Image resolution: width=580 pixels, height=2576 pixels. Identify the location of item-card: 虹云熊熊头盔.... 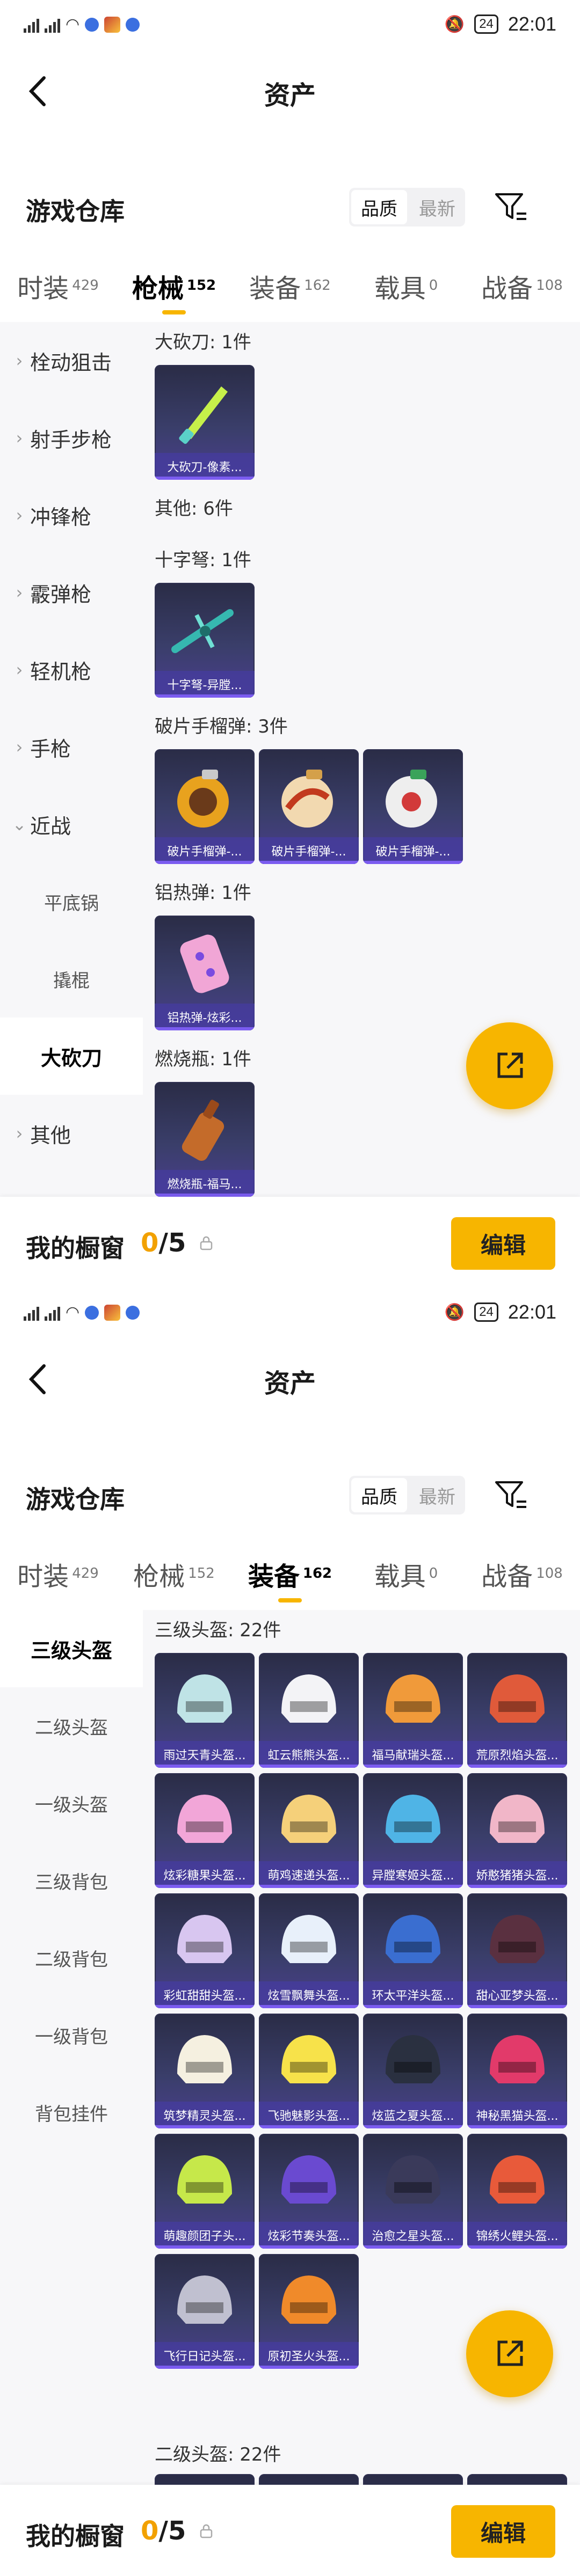
(309, 1710).